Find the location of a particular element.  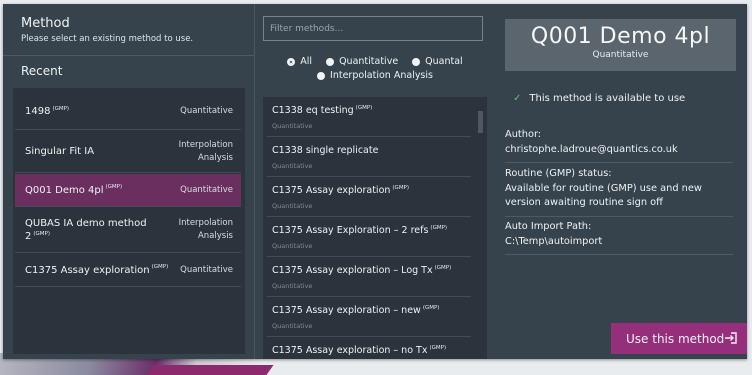

method-name: C1375 Assay exploration – new (GMP) is located at coordinates (356, 311).